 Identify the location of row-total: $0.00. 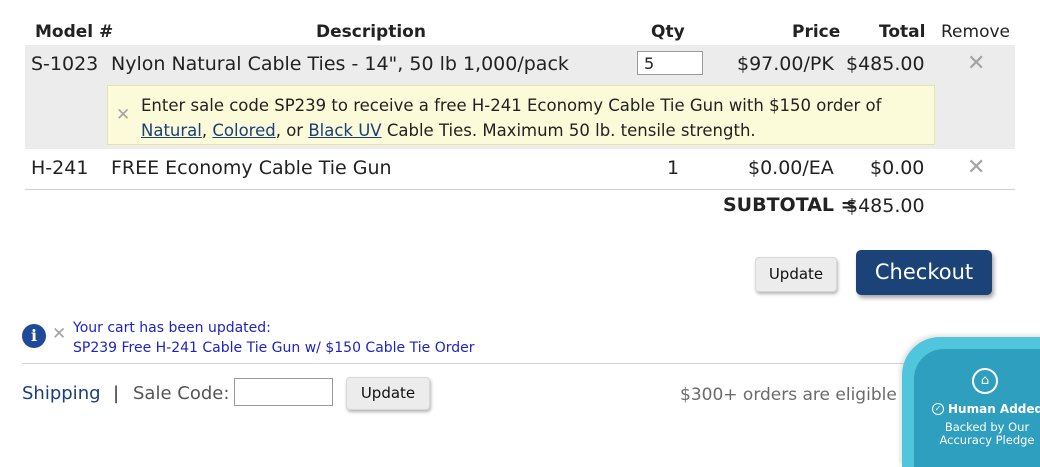
(897, 168).